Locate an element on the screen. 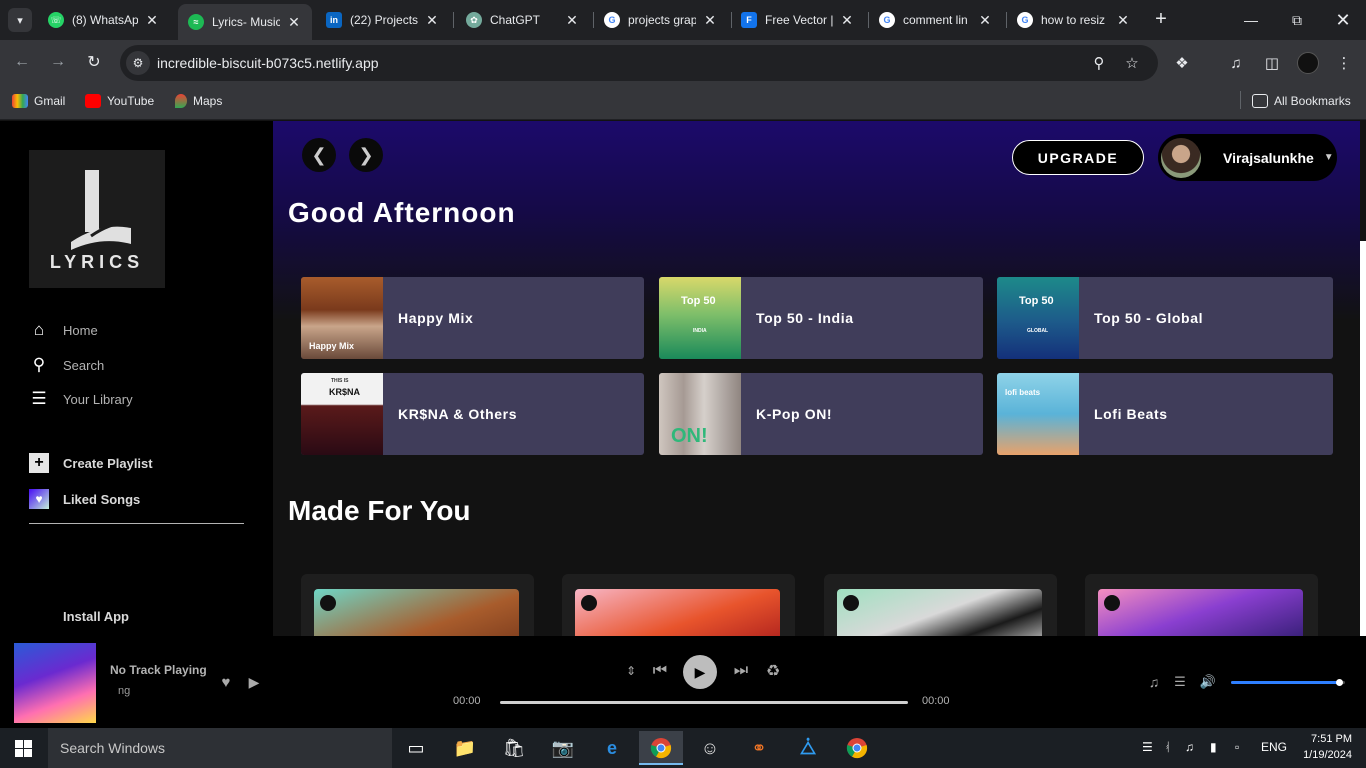 This screenshot has width=1366, height=768. url-text: incredible-biscuit-b073c5.netlify.app is located at coordinates (268, 63).